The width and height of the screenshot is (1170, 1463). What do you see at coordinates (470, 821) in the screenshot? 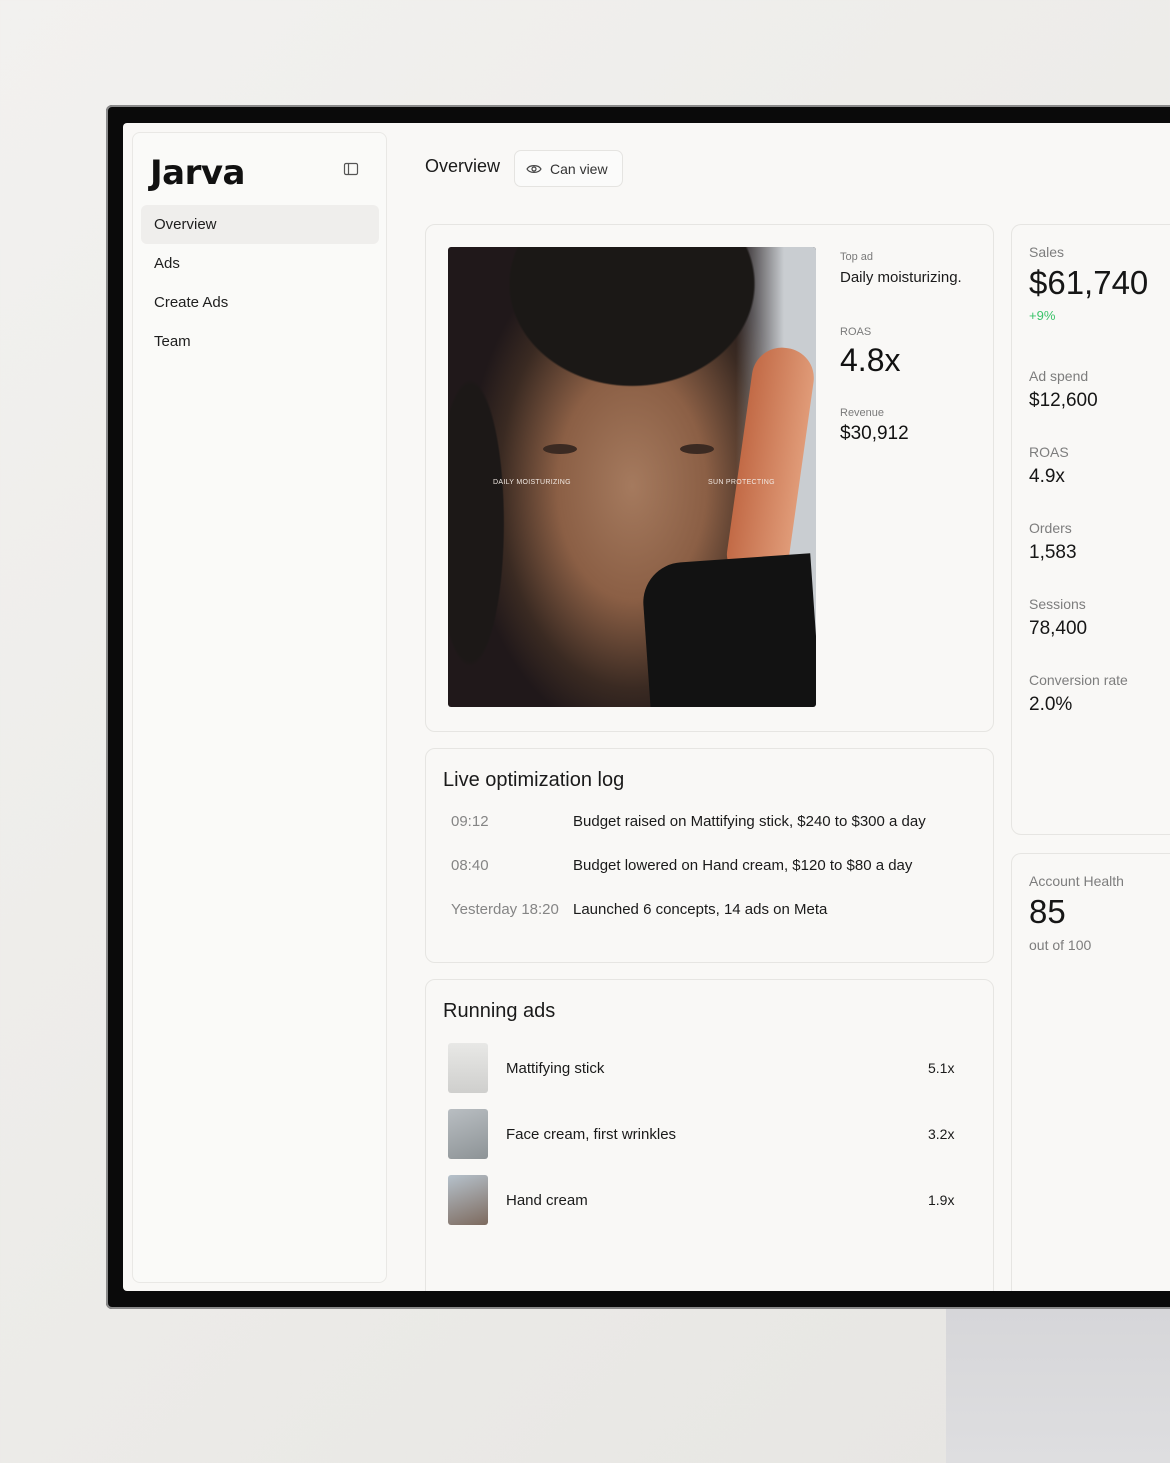
I see `log-time: 09:12` at bounding box center [470, 821].